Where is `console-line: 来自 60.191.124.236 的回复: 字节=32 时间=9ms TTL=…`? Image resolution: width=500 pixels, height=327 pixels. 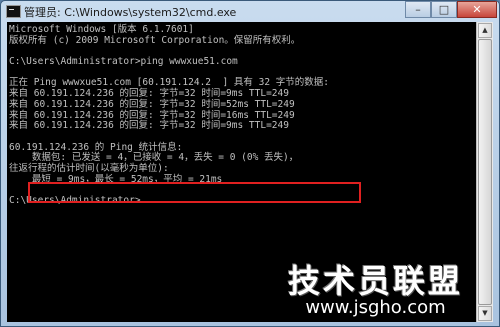
console-line: 来自 60.191.124.236 的回复: 字节=32 时间=9ms TTL=… is located at coordinates (149, 126).